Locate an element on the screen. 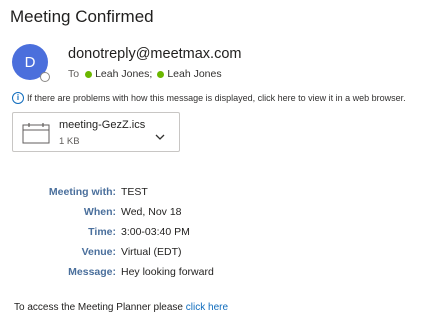 This screenshot has width=444, height=317. detail-row: Message: Hey looking forward is located at coordinates (222, 273).